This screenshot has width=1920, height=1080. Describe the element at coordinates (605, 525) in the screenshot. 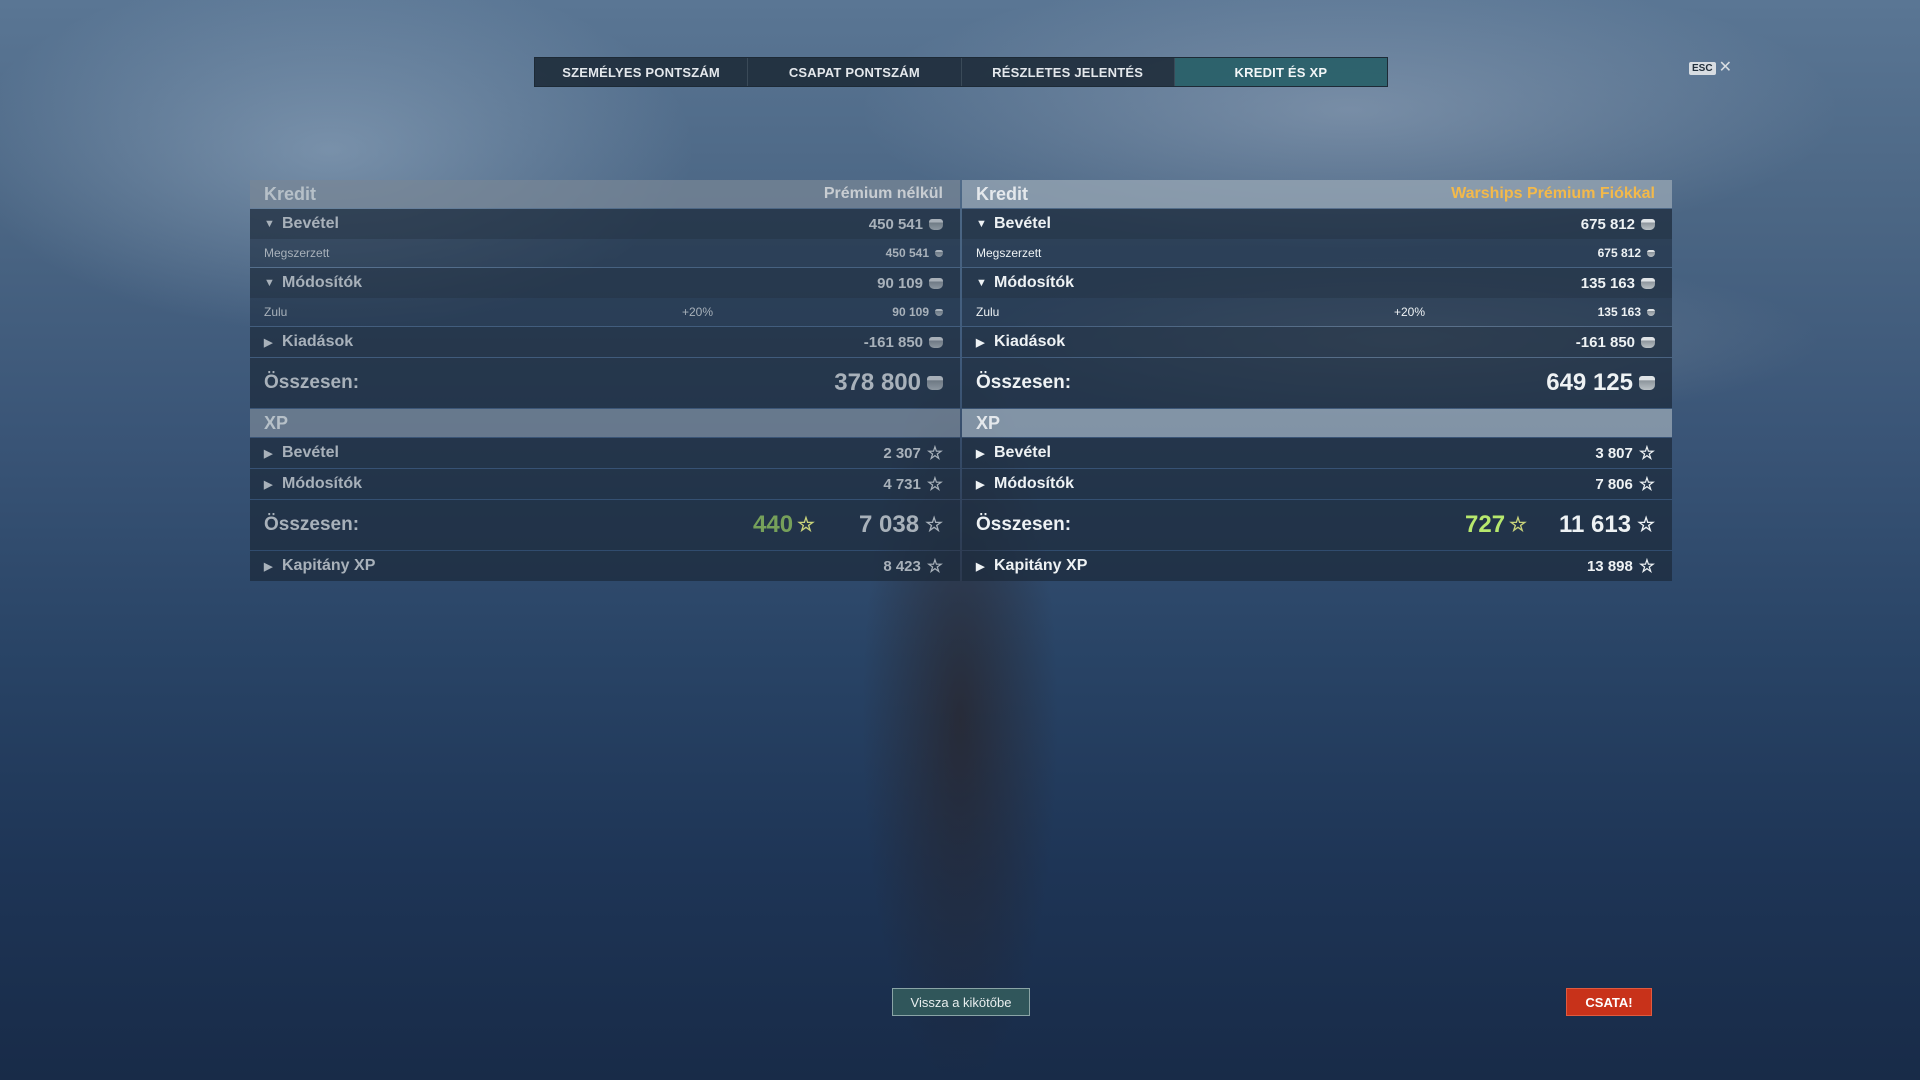

I see `xp-total-row: Összesen: 440 ☆ 7 038 ☆` at that location.